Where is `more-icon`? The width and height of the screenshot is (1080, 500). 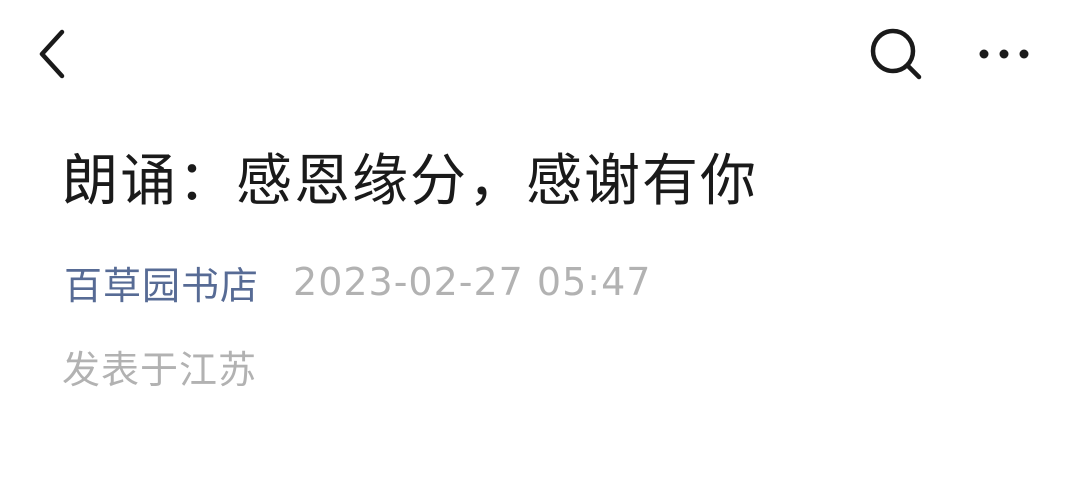
more-icon is located at coordinates (1004, 54).